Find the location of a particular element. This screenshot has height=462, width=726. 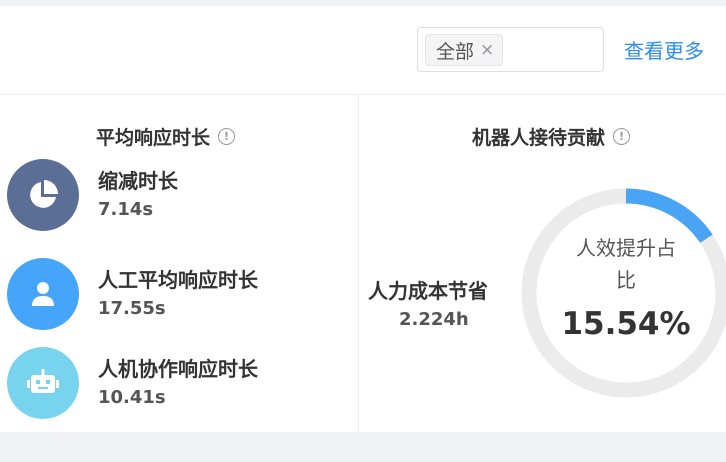

efficiency-ring: 人效提升占 比 15.54% is located at coordinates (623, 293).